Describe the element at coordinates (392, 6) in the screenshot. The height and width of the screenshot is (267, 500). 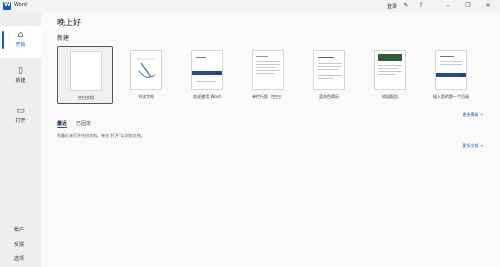
I see `sign-in-button: 登录` at that location.